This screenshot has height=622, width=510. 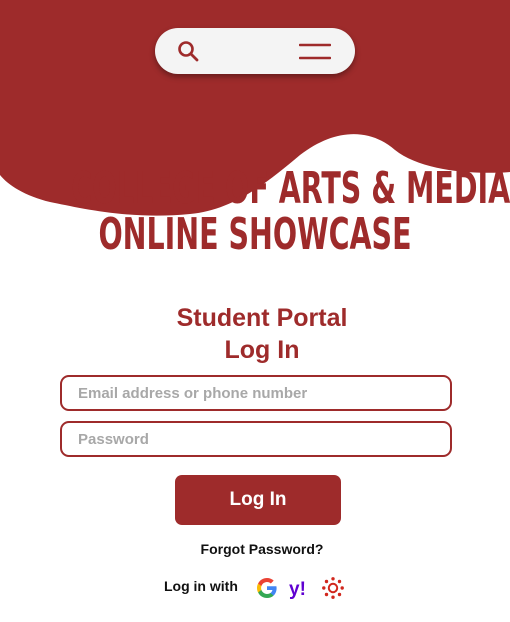 I want to click on site-title: COLLEGE OF ARTS & MEDIA ONLINE SHOWCASE, so click(x=290, y=211).